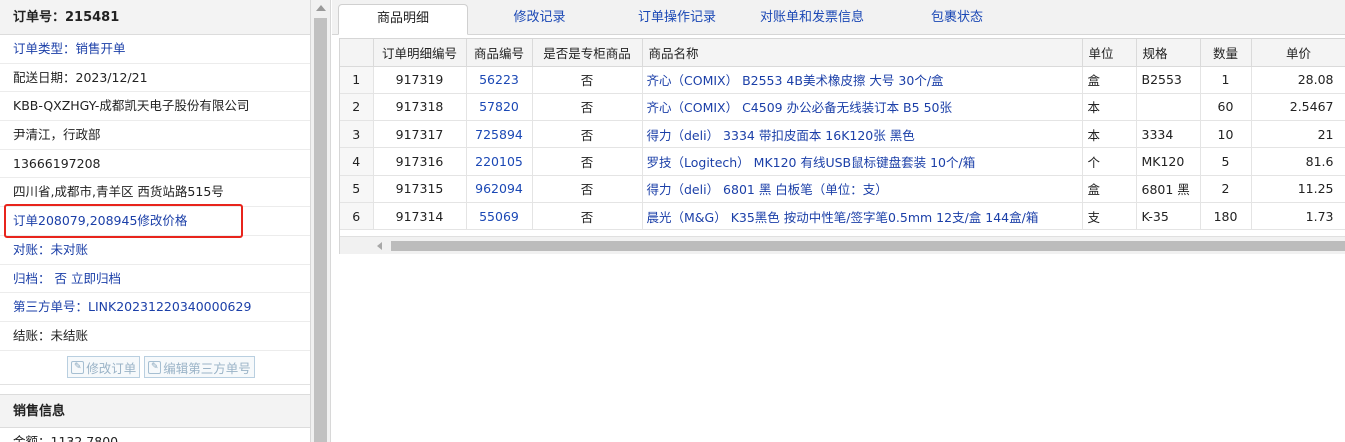  What do you see at coordinates (862, 53) in the screenshot?
I see `col-product-name: 商品名称` at bounding box center [862, 53].